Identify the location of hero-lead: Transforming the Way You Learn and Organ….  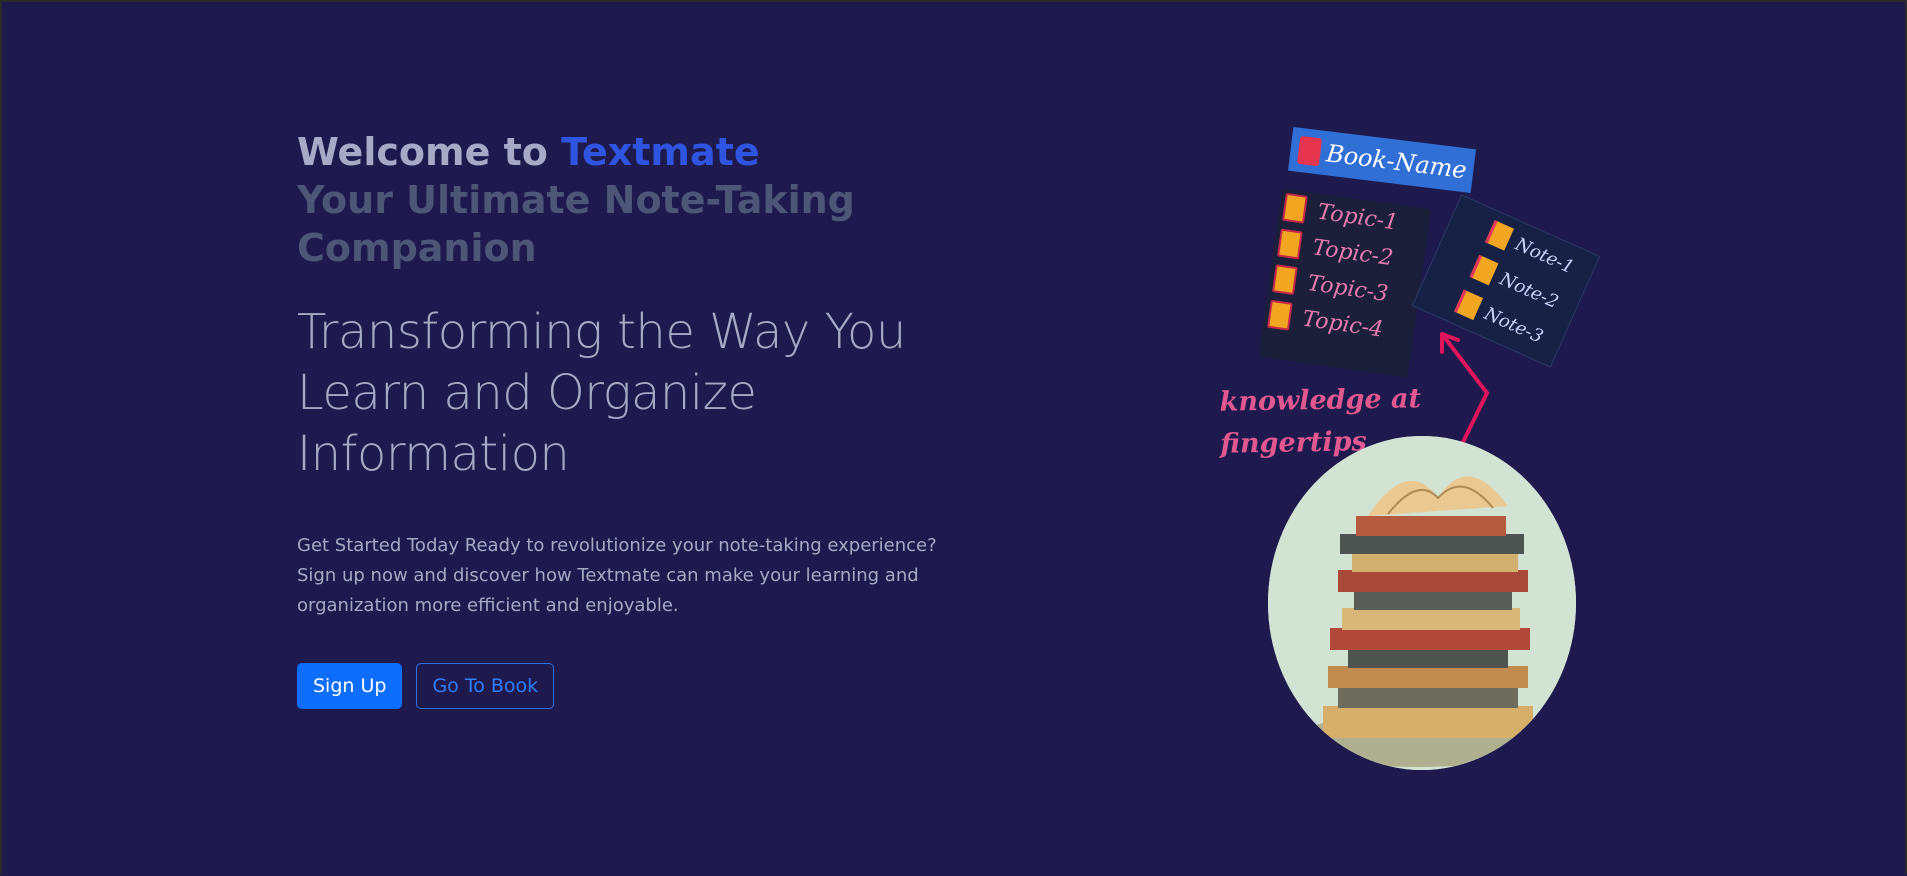
(601, 393).